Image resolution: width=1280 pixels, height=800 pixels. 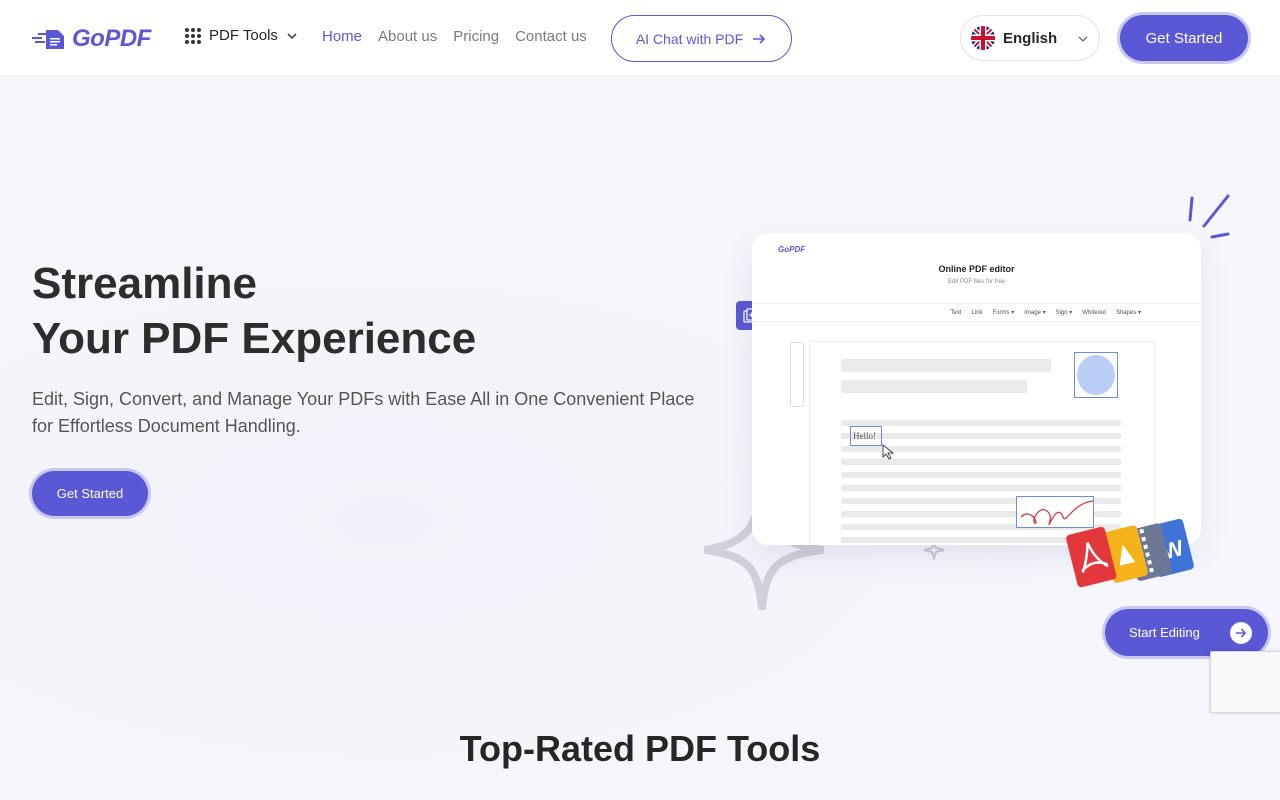 I want to click on editor-preview-sample-text: Hello!, so click(x=866, y=436).